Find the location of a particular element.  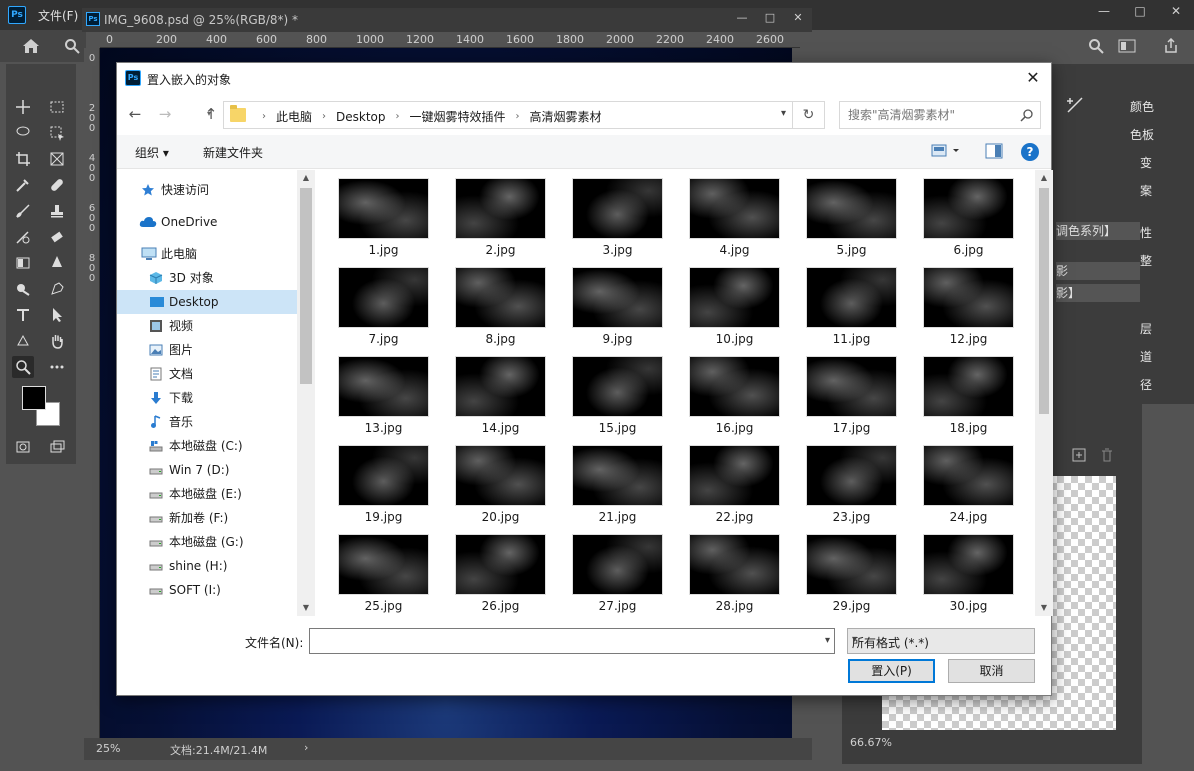

document-minimize-button: — is located at coordinates (742, 19).